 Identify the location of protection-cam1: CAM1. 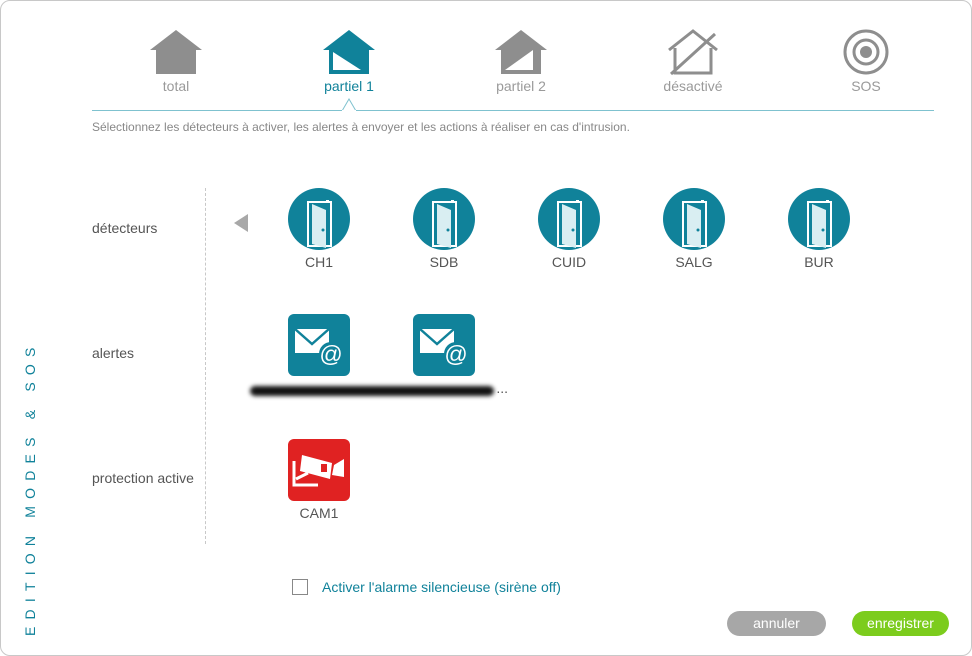
(319, 480).